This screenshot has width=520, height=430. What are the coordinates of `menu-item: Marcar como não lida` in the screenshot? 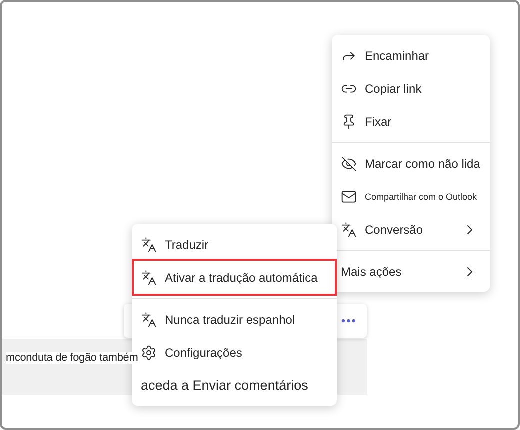 It's located at (411, 163).